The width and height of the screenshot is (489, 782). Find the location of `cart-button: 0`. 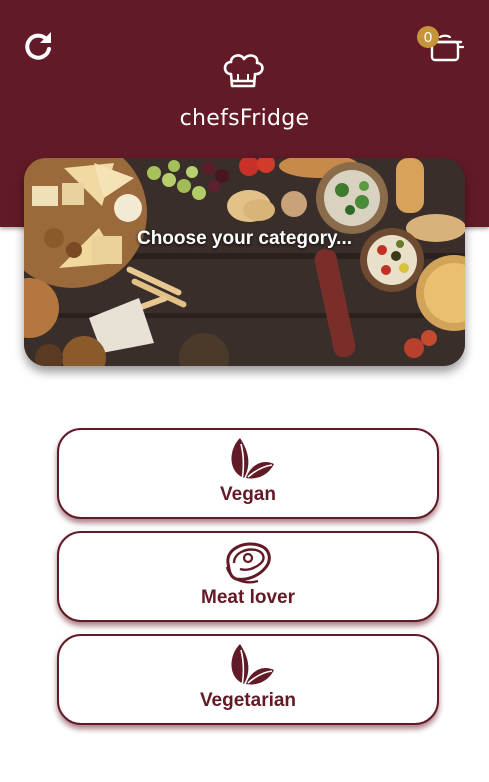

cart-button: 0 is located at coordinates (441, 46).